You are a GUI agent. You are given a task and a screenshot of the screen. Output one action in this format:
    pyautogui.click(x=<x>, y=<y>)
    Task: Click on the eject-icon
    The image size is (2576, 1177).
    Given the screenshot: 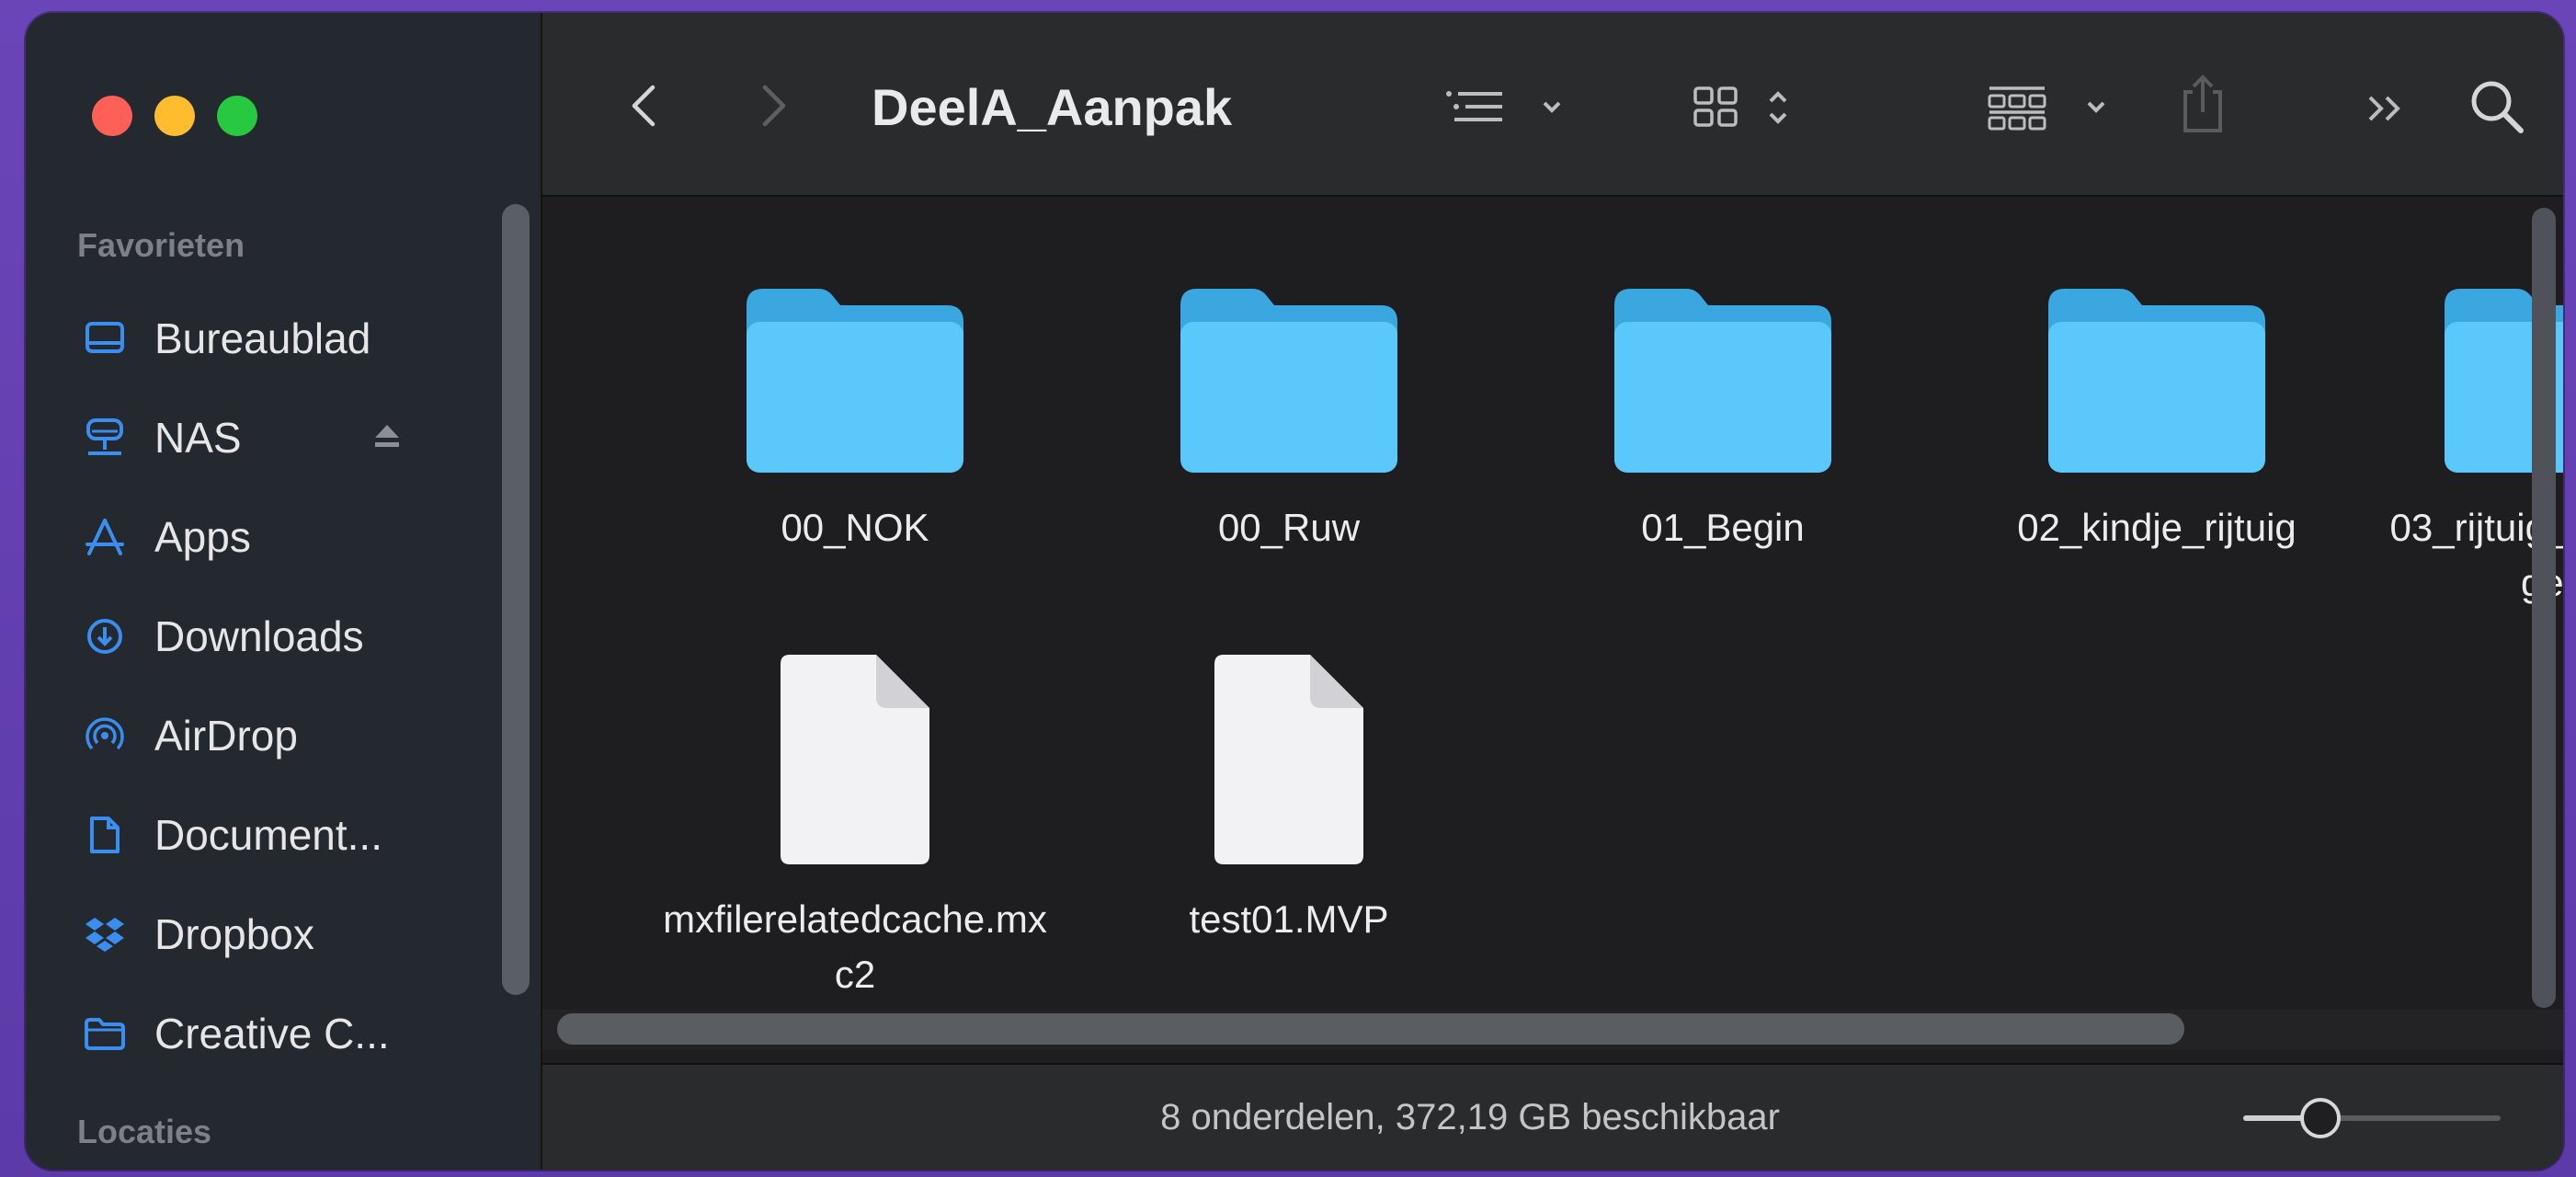 What is the action you would take?
    pyautogui.click(x=387, y=435)
    